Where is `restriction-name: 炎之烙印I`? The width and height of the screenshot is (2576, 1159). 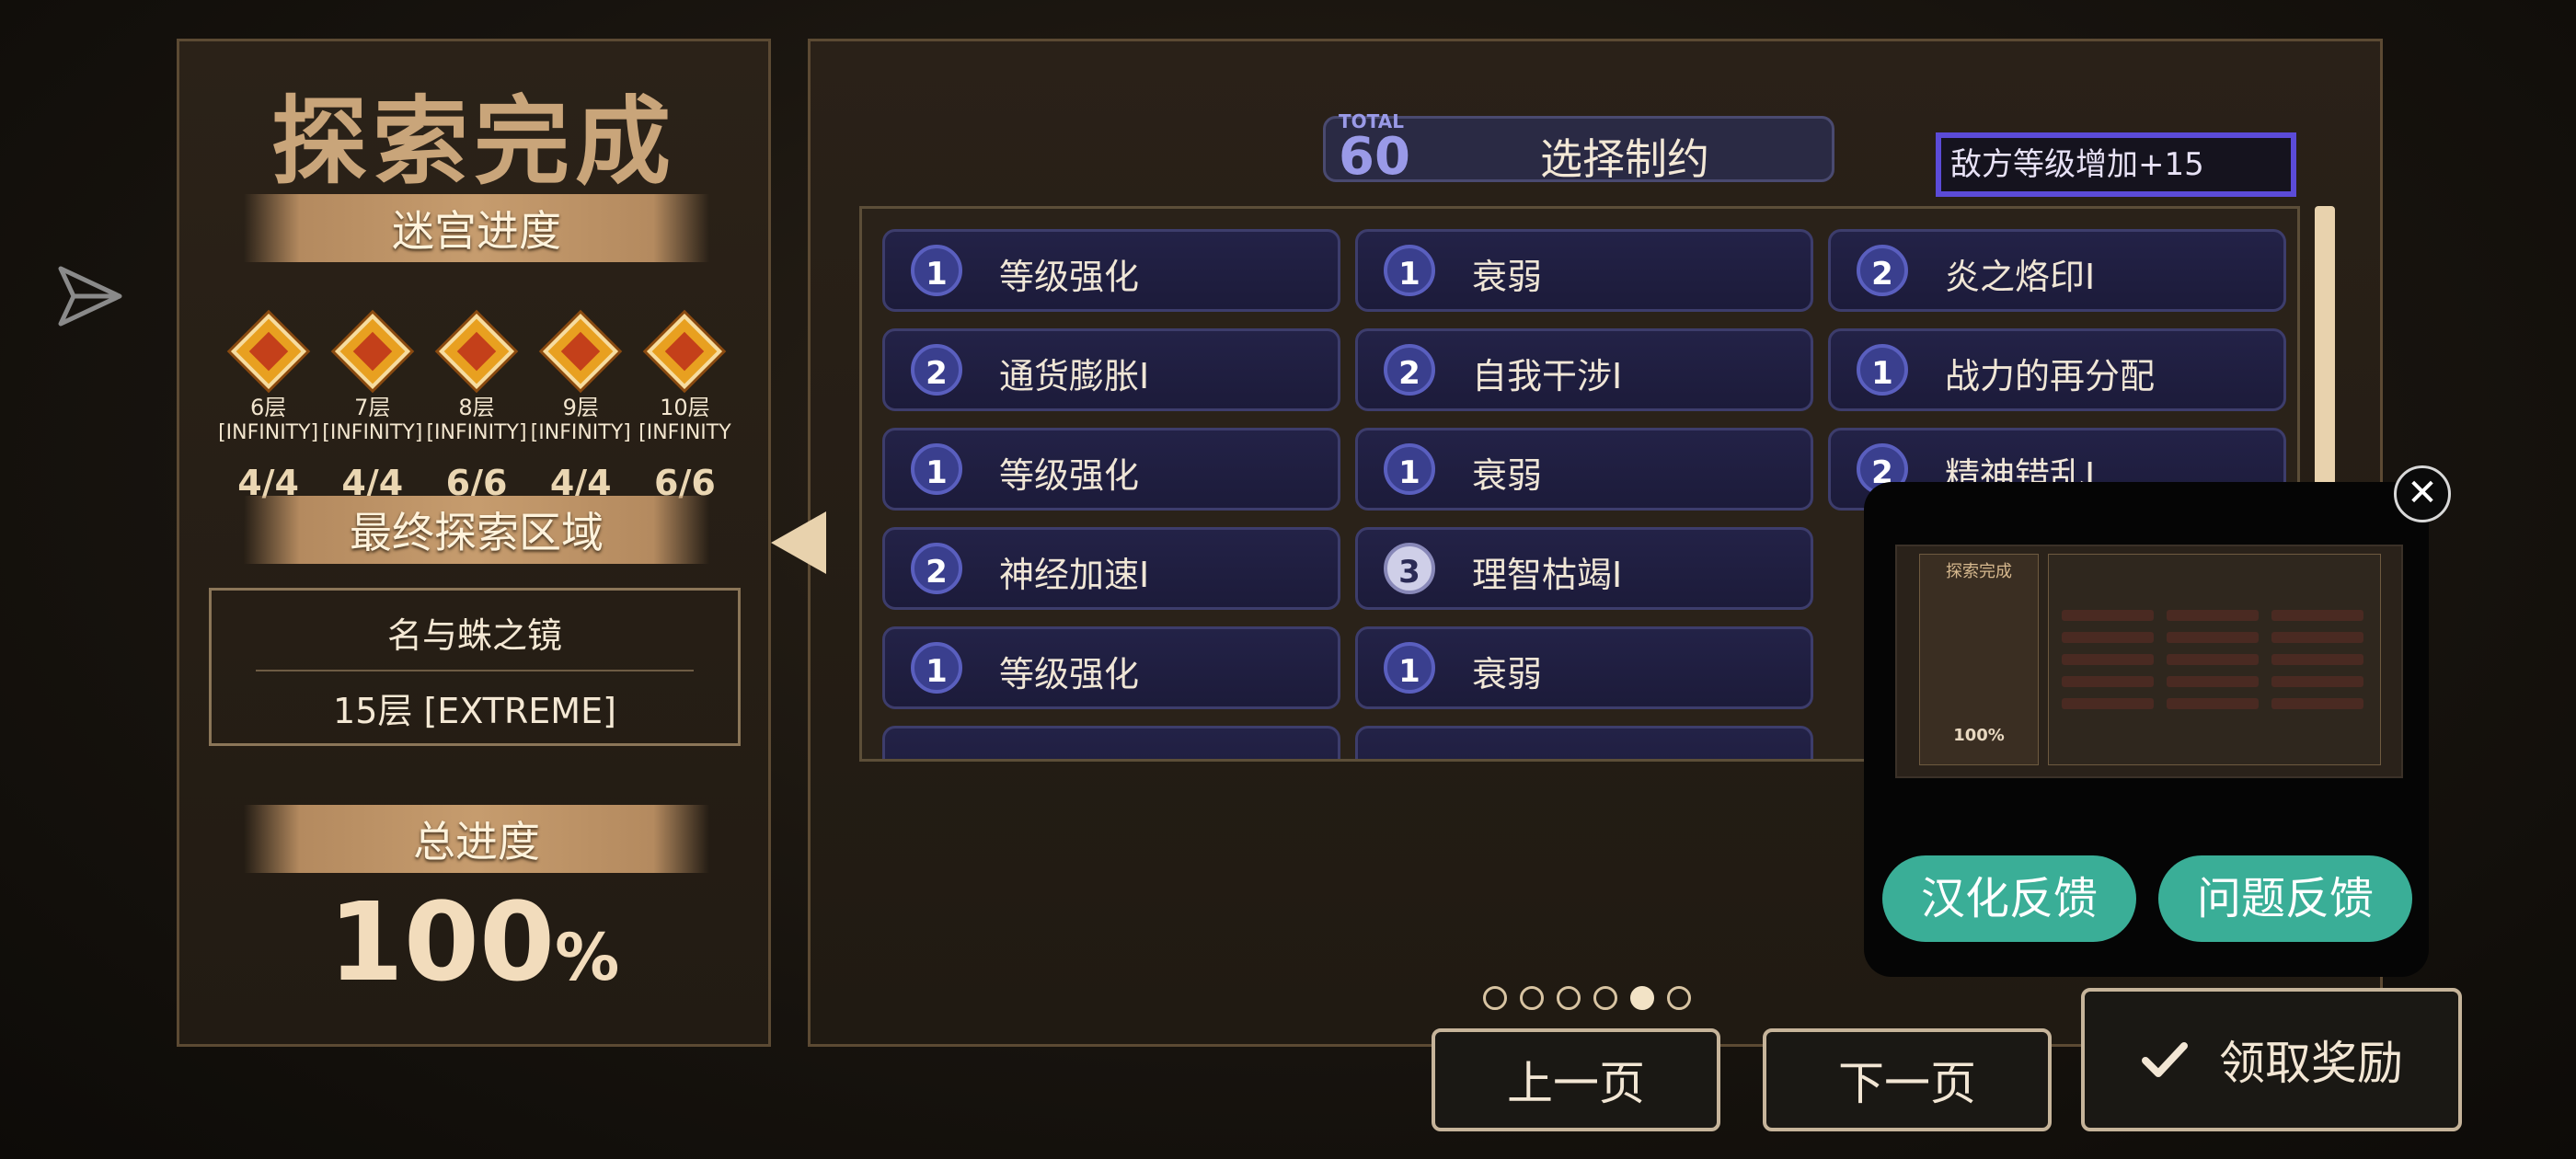
restriction-name: 炎之烙印I is located at coordinates (2020, 277).